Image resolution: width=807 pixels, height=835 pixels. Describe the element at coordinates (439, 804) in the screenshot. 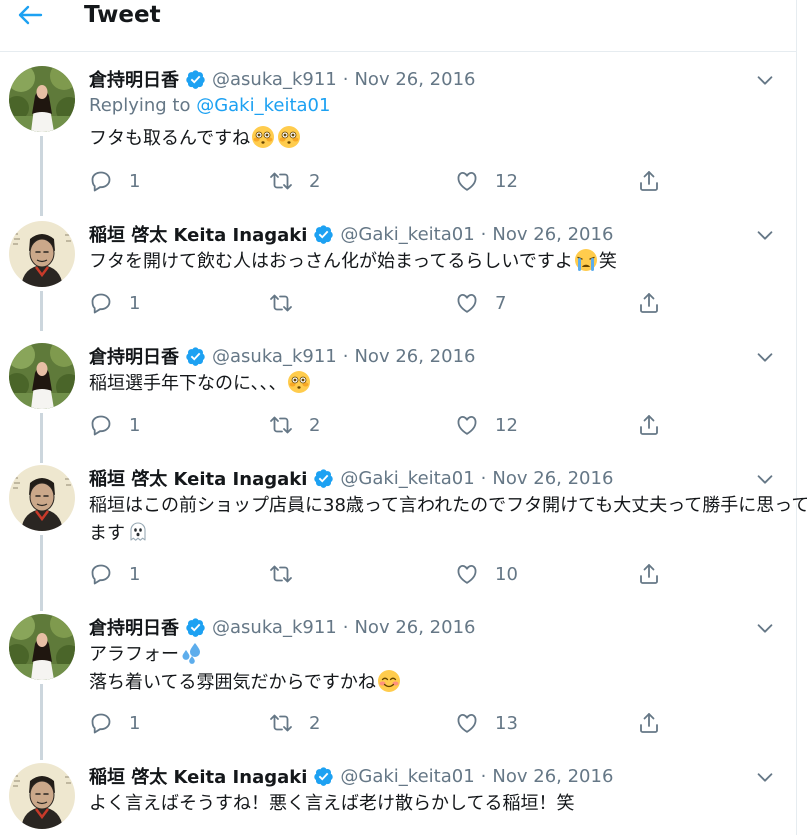

I see `tweet-text: よく言えばそうすね！悪く言えば老け散らかしてる稲垣！笑` at that location.